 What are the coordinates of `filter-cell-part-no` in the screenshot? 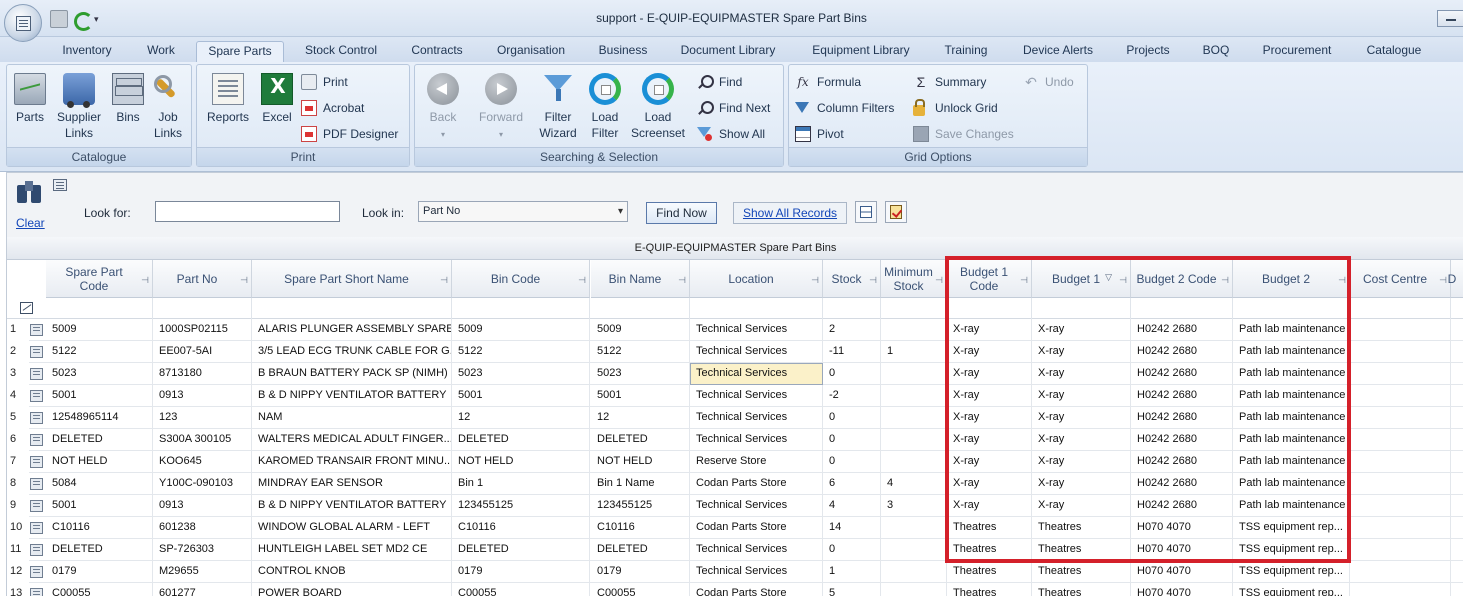 It's located at (202, 308).